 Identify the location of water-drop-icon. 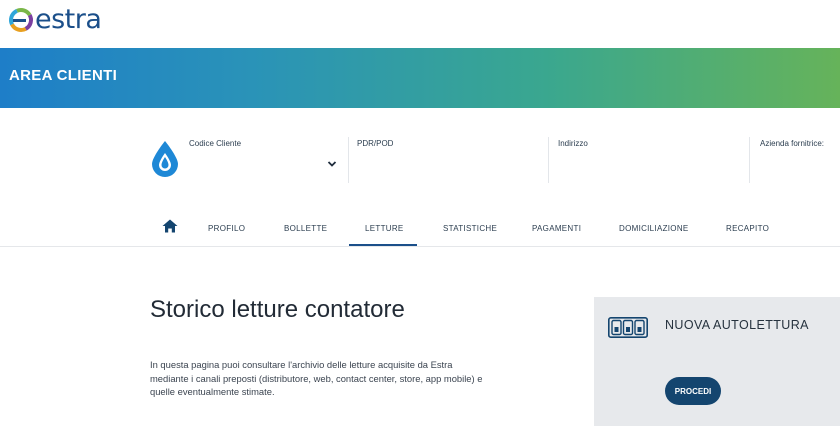
(165, 159).